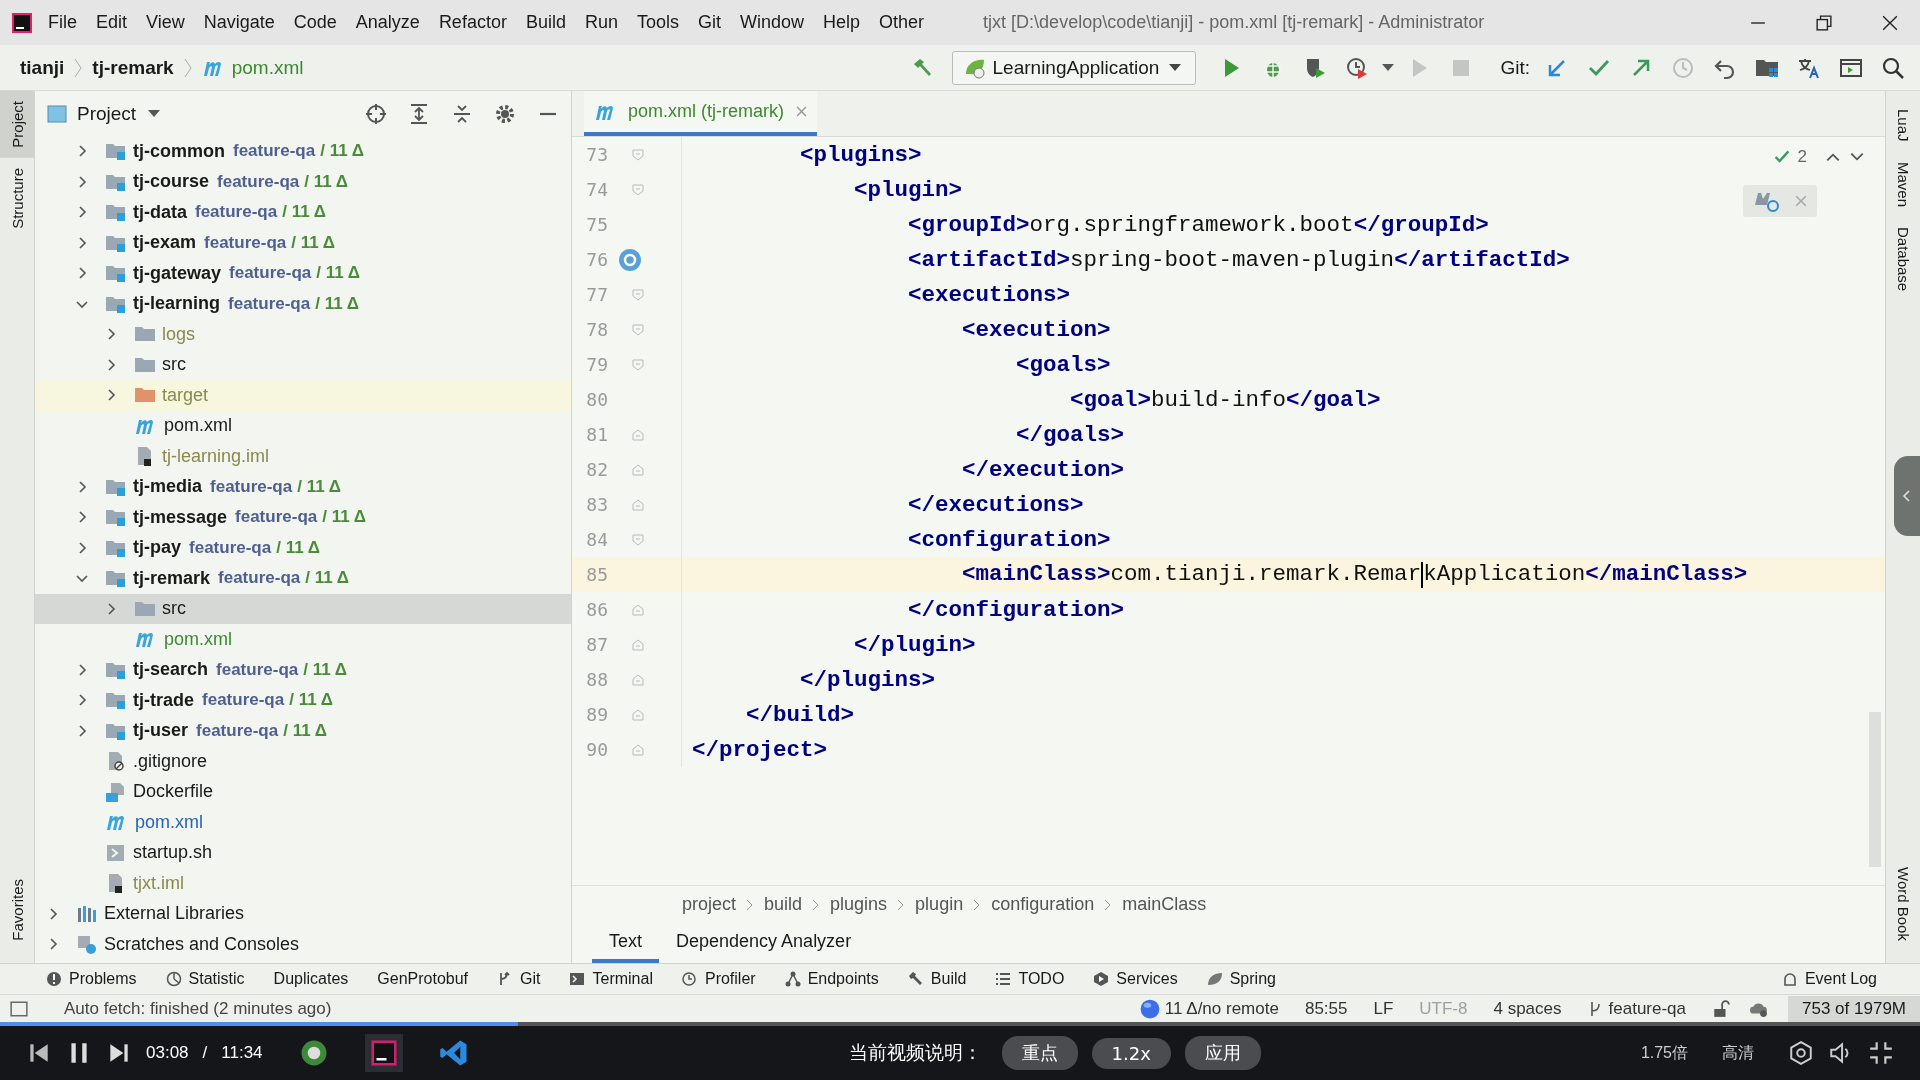 Image resolution: width=1920 pixels, height=1080 pixels. Describe the element at coordinates (1893, 67) in the screenshot. I see `search-icon` at that location.